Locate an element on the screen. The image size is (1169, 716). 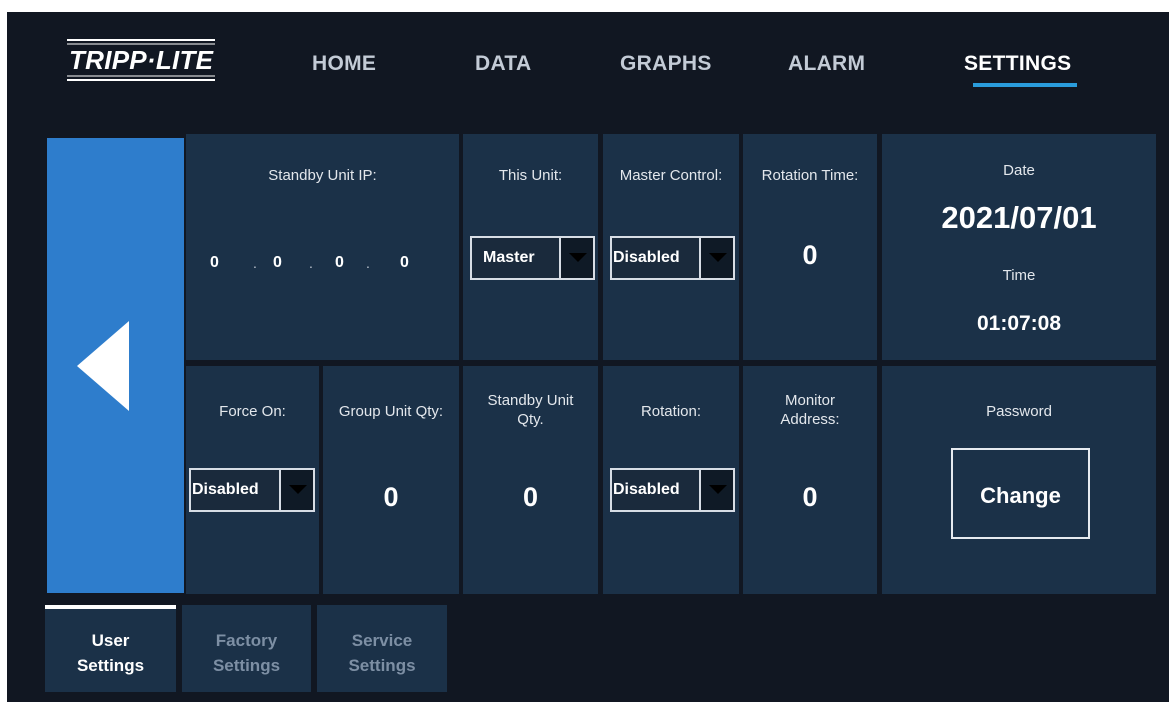
monitor-address-label-1: Monitor is located at coordinates (810, 400).